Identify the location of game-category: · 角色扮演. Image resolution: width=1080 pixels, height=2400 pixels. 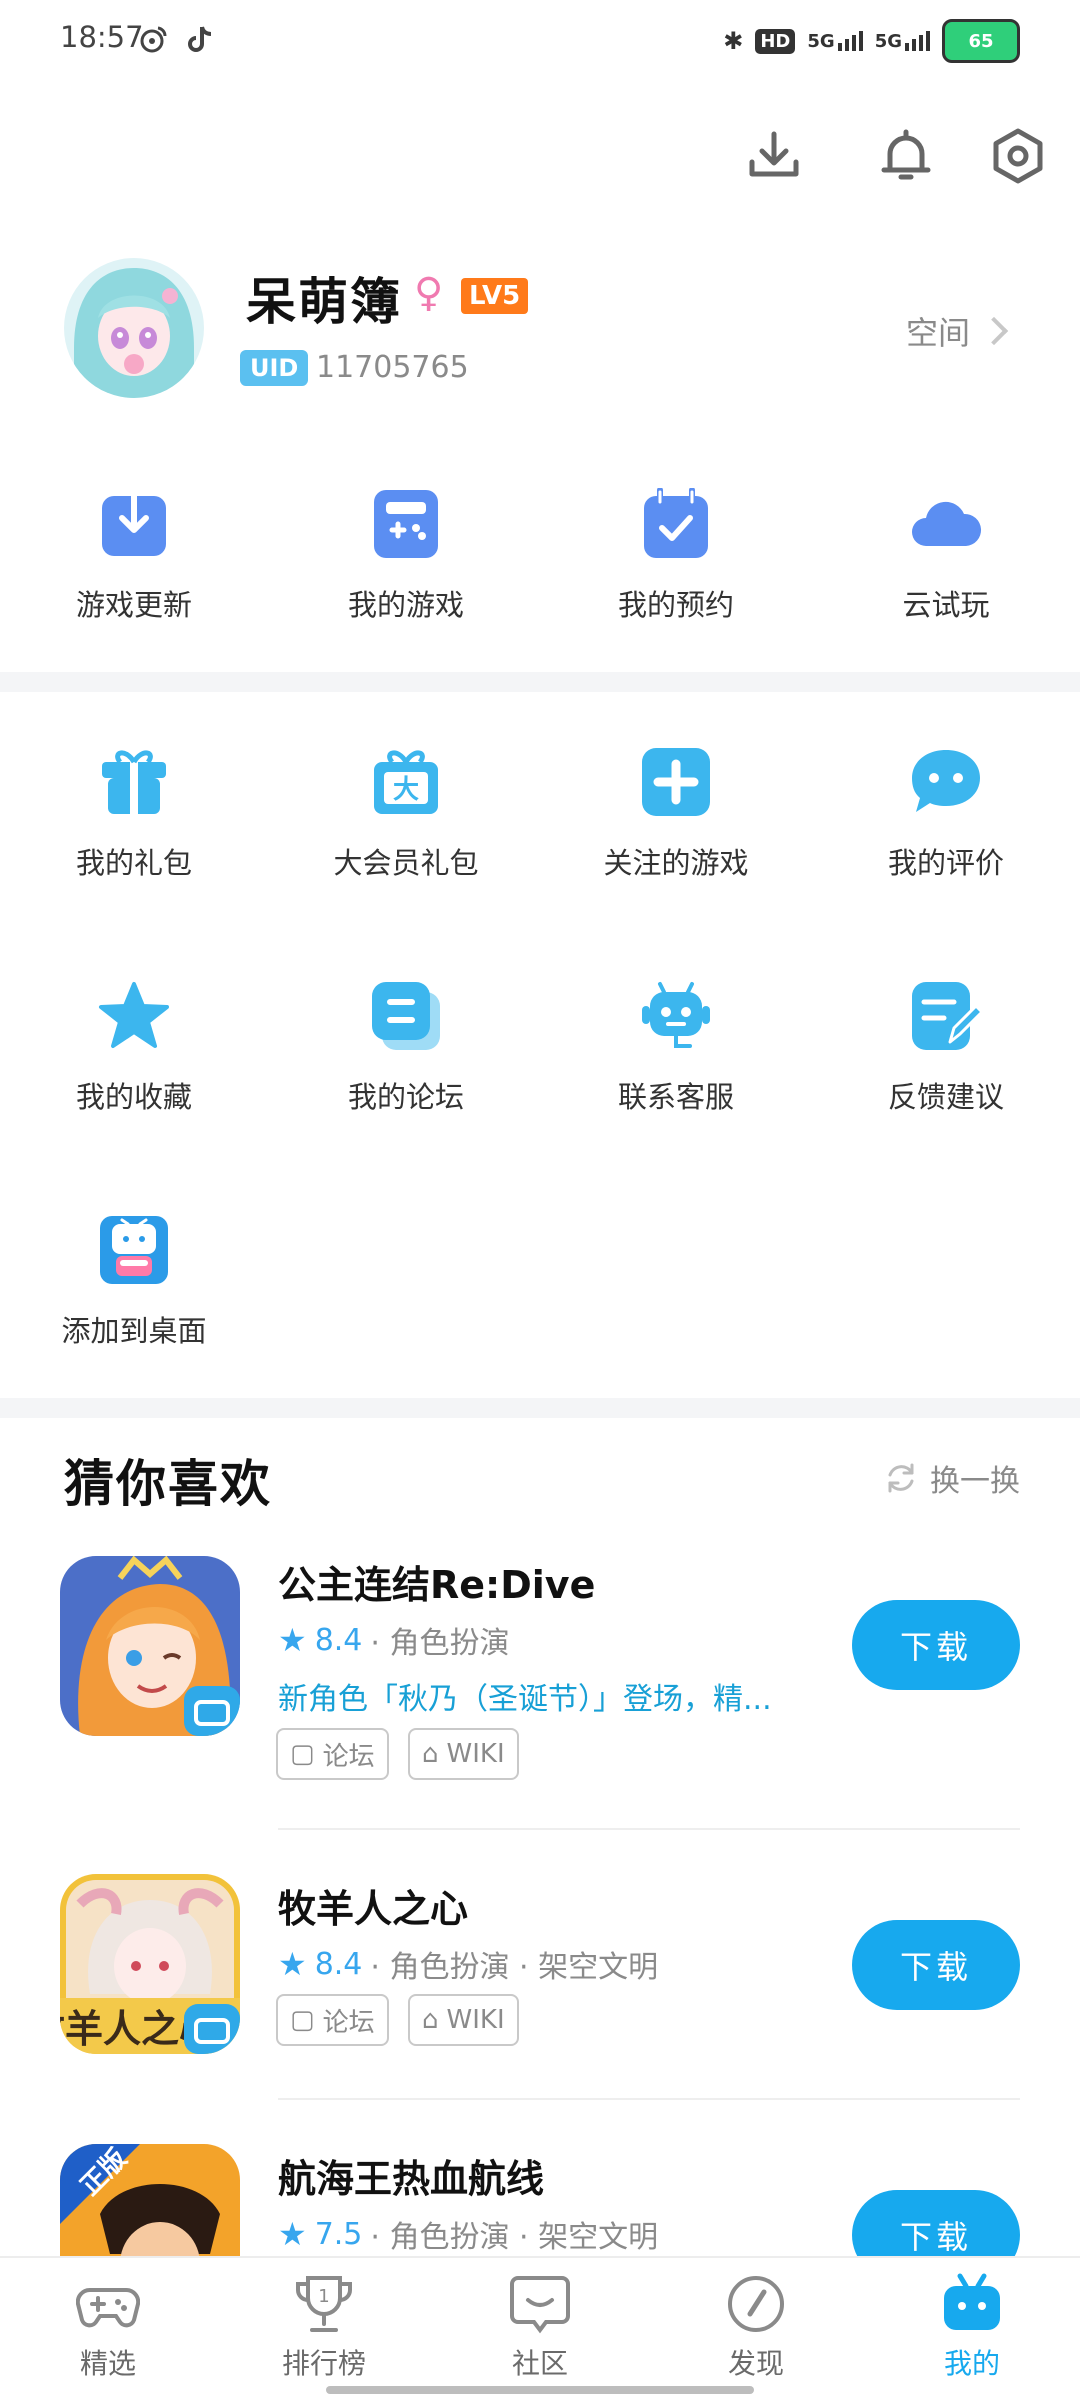
(440, 1643).